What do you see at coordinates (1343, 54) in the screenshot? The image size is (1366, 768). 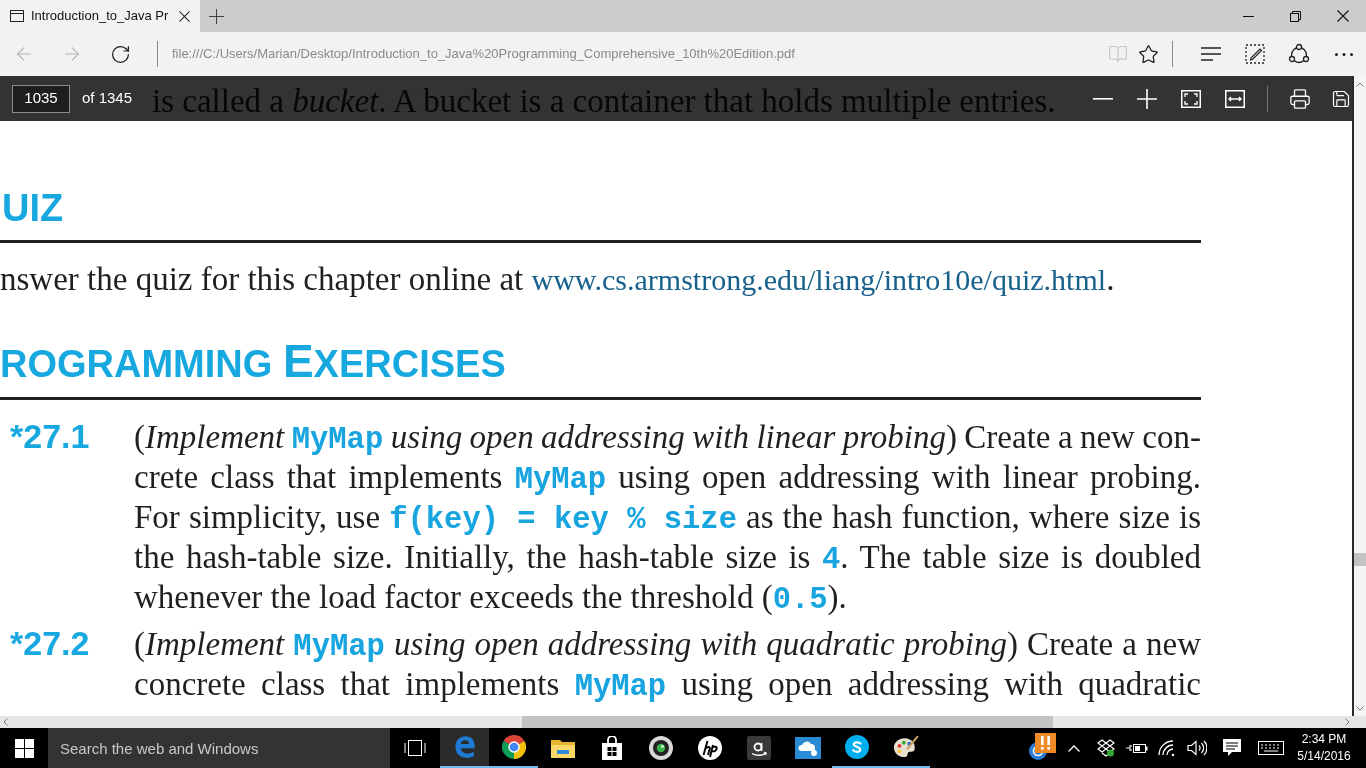 I see `more-icon` at bounding box center [1343, 54].